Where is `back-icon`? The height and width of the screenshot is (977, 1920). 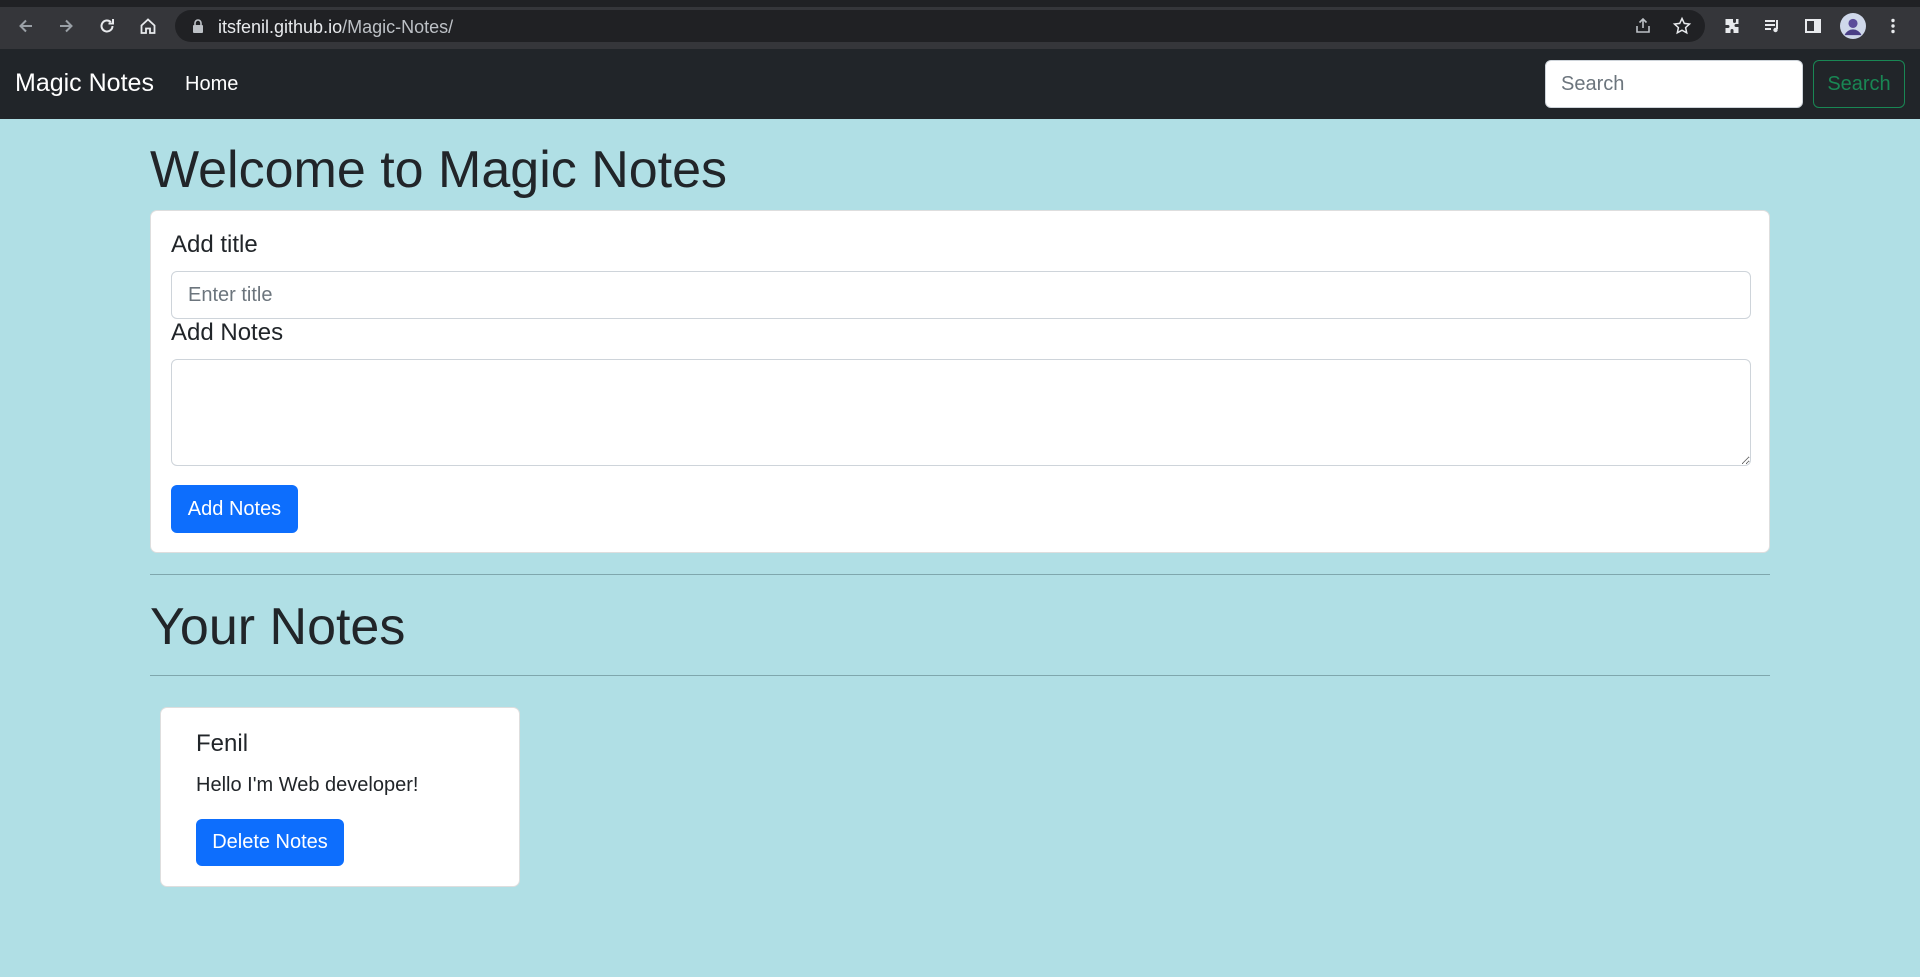 back-icon is located at coordinates (26, 26).